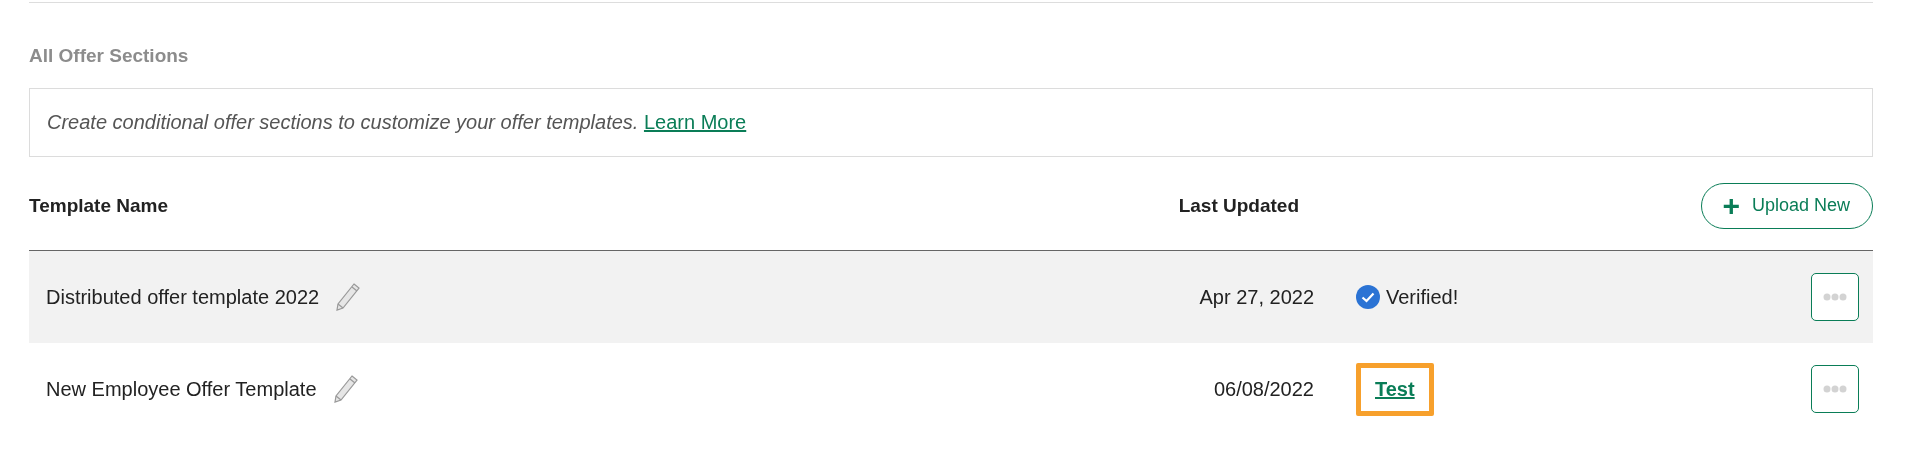 The width and height of the screenshot is (1926, 457). Describe the element at coordinates (1787, 205) in the screenshot. I see `upload-new-button: + Upload New` at that location.